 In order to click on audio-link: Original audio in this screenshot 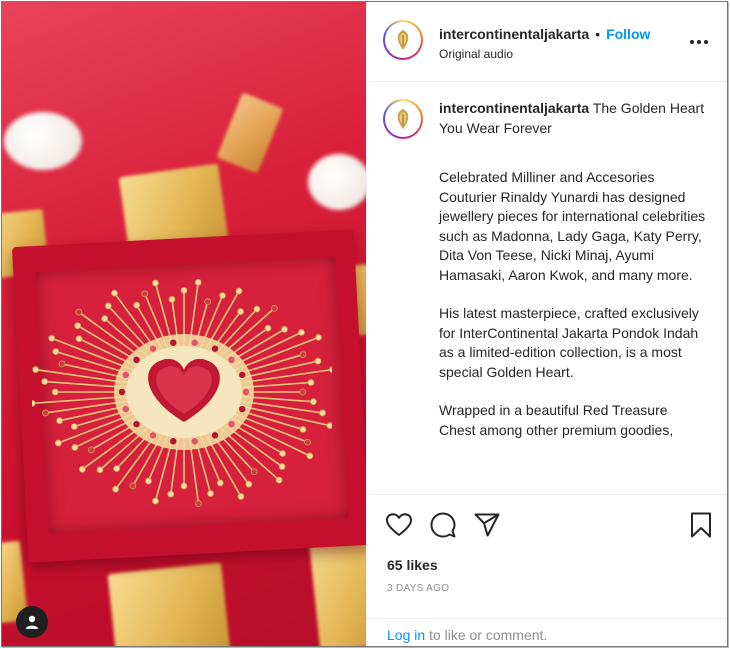, I will do `click(476, 54)`.